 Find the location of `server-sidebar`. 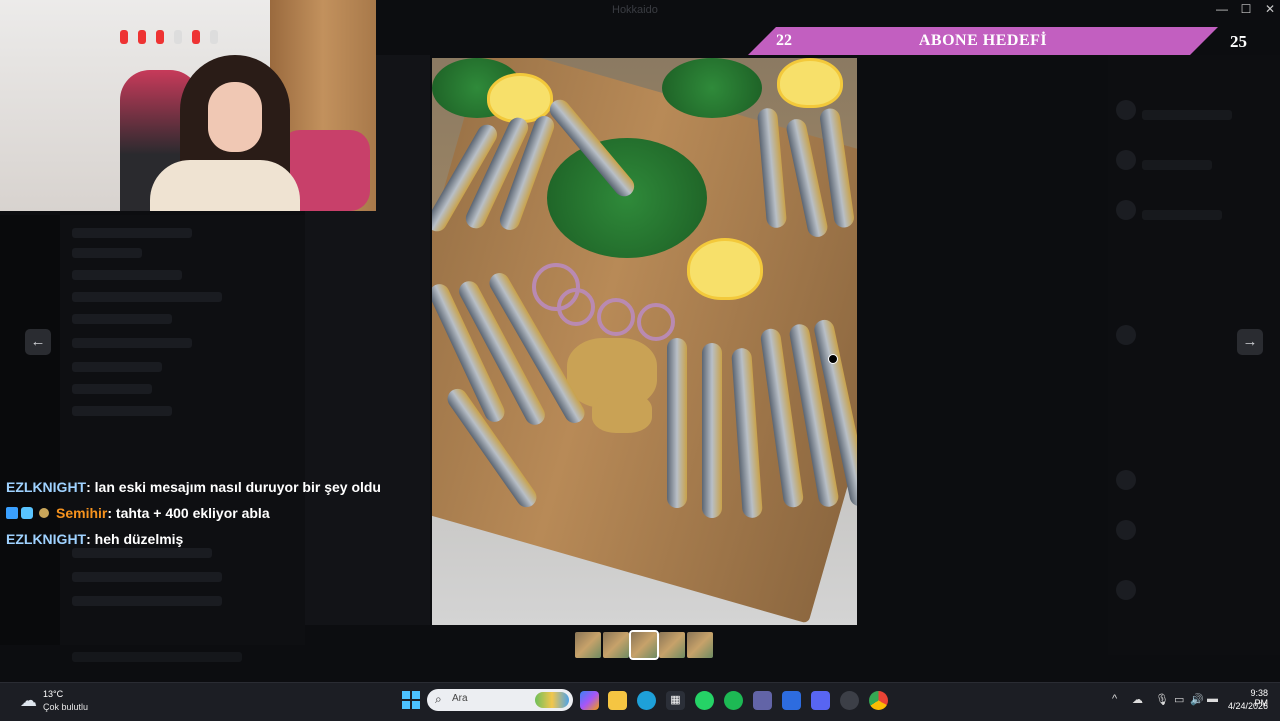

server-sidebar is located at coordinates (30, 430).